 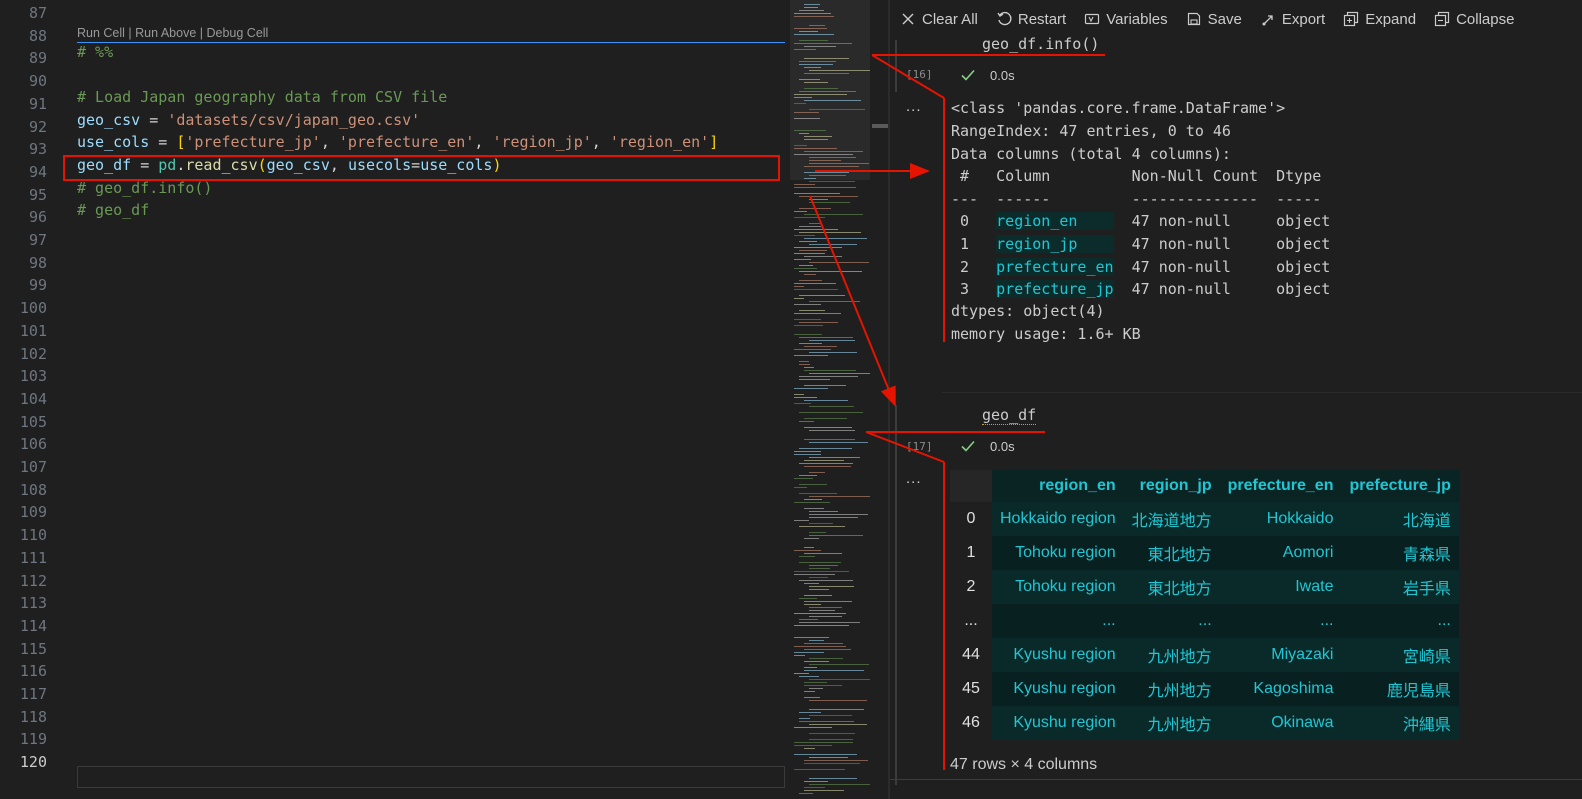 What do you see at coordinates (431, 42) in the screenshot?
I see `cell-separator` at bounding box center [431, 42].